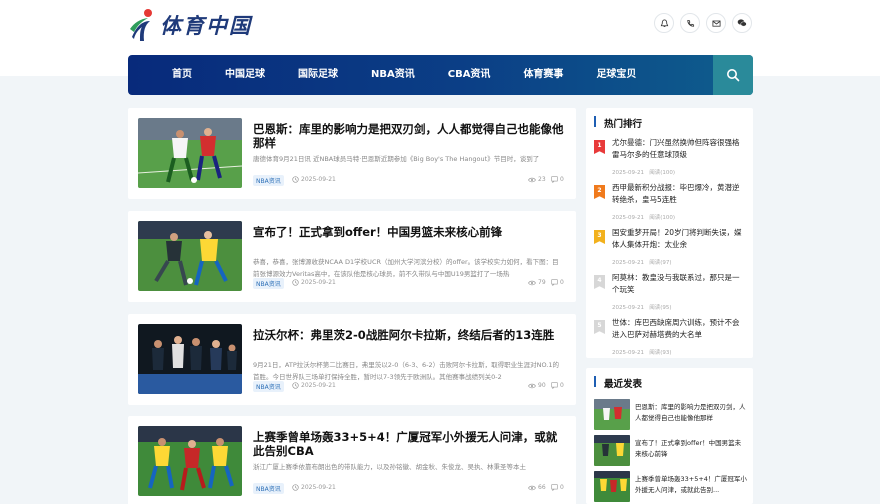 This screenshot has height=504, width=880. I want to click on nav-item-chinese-football: 中国足球, so click(247, 75).